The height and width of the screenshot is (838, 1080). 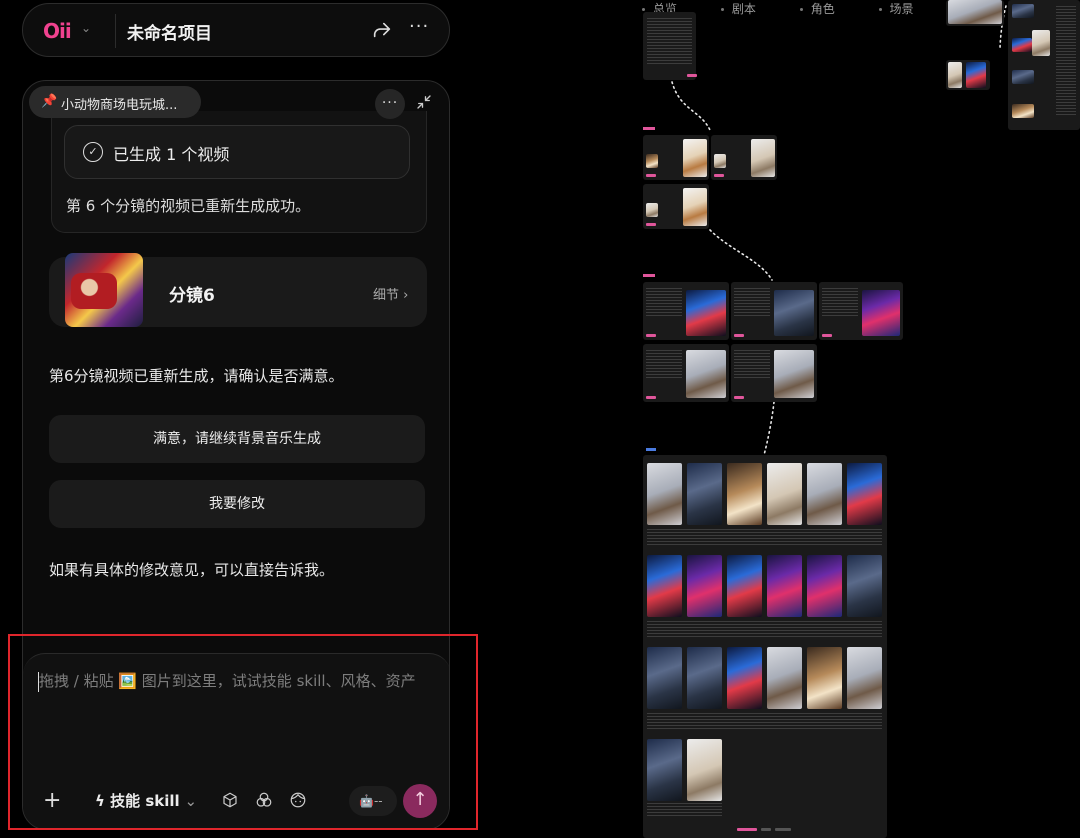 What do you see at coordinates (390, 104) in the screenshot?
I see `panel-more-button: ···` at bounding box center [390, 104].